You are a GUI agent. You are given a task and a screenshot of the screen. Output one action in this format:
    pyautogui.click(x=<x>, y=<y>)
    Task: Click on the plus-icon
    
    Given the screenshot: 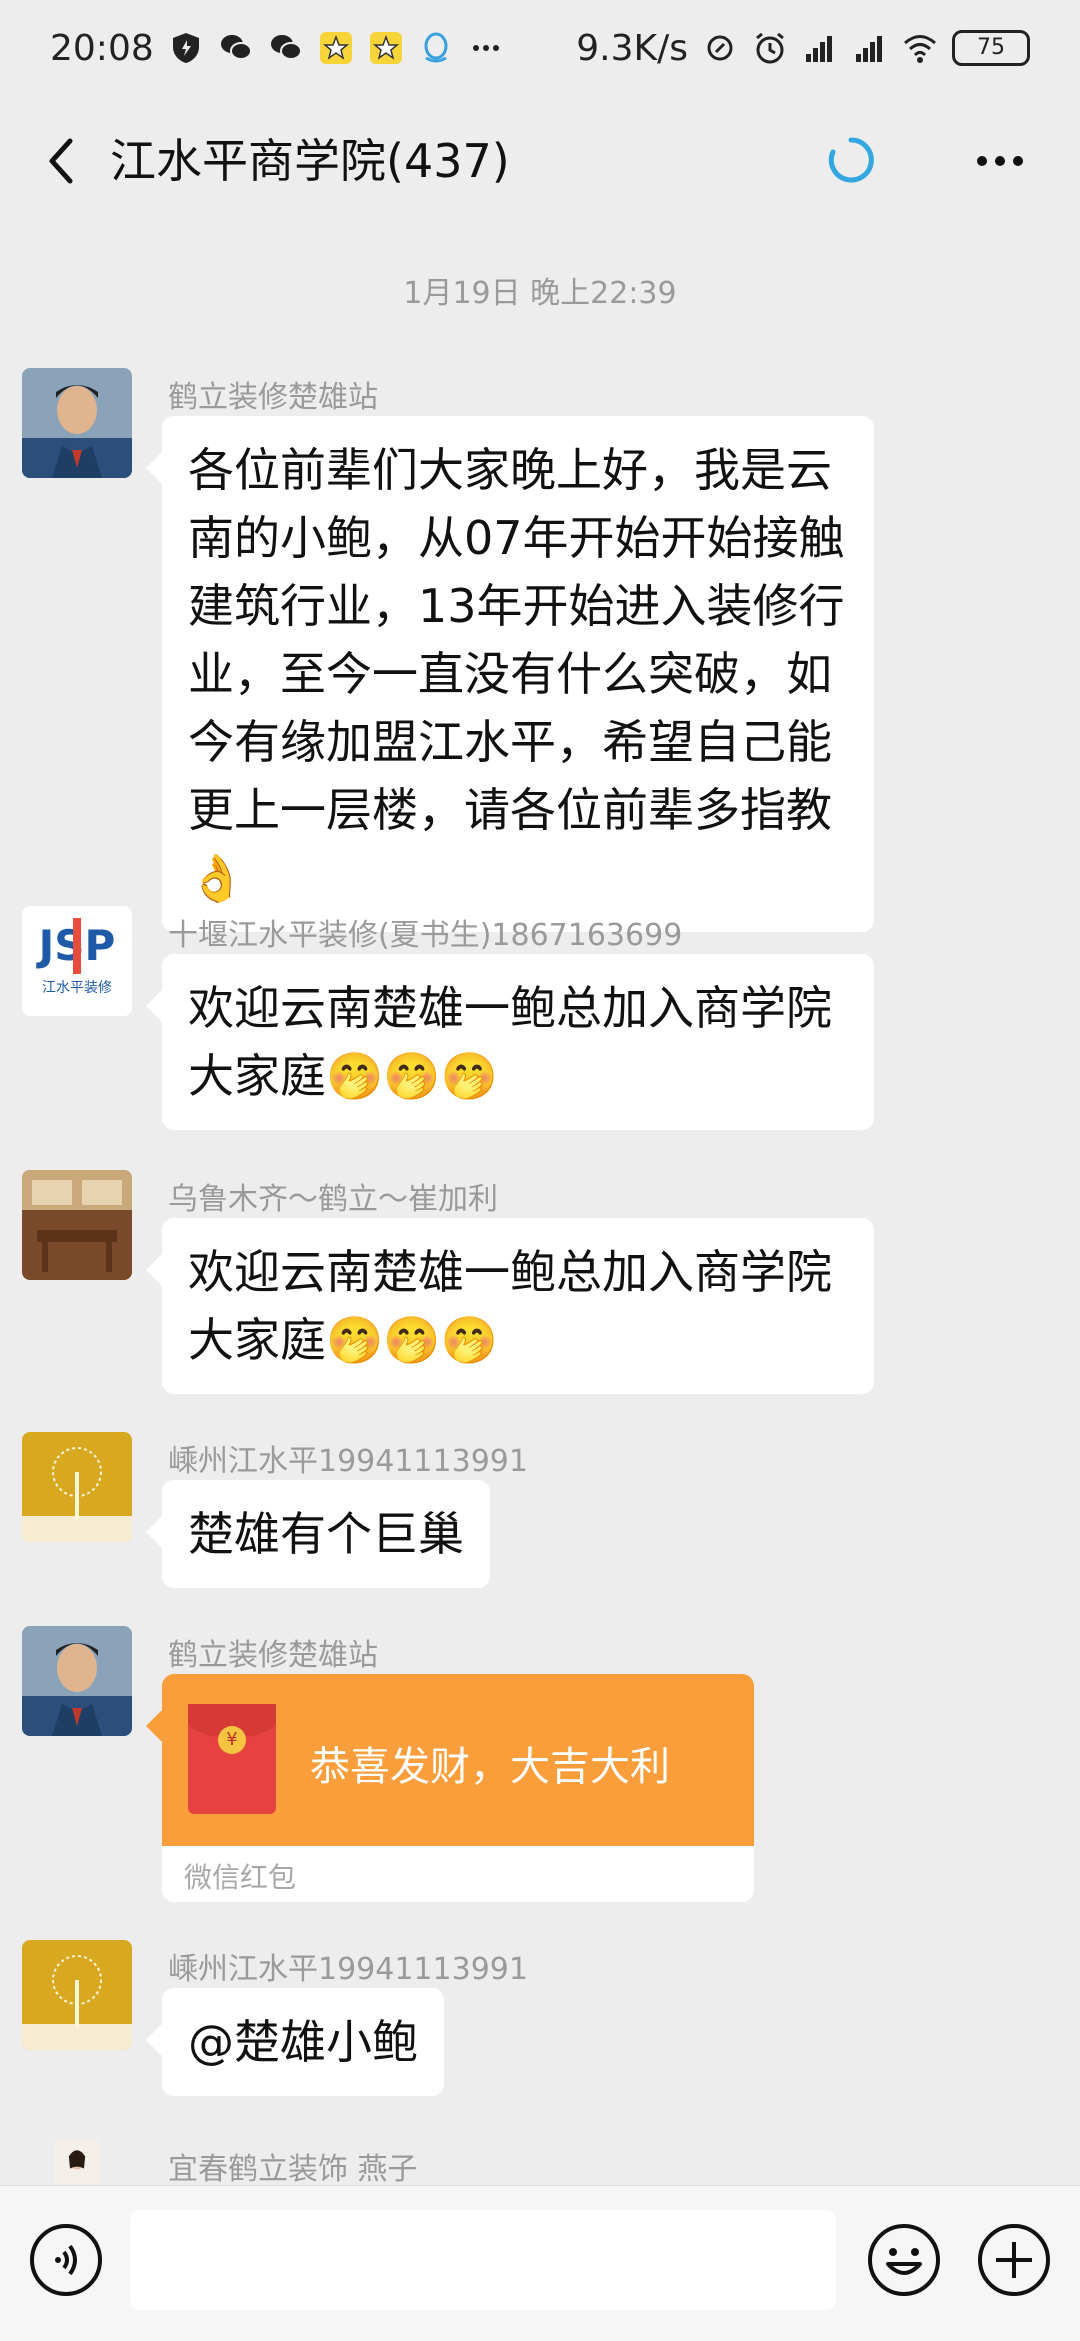 What is the action you would take?
    pyautogui.click(x=1014, y=2260)
    